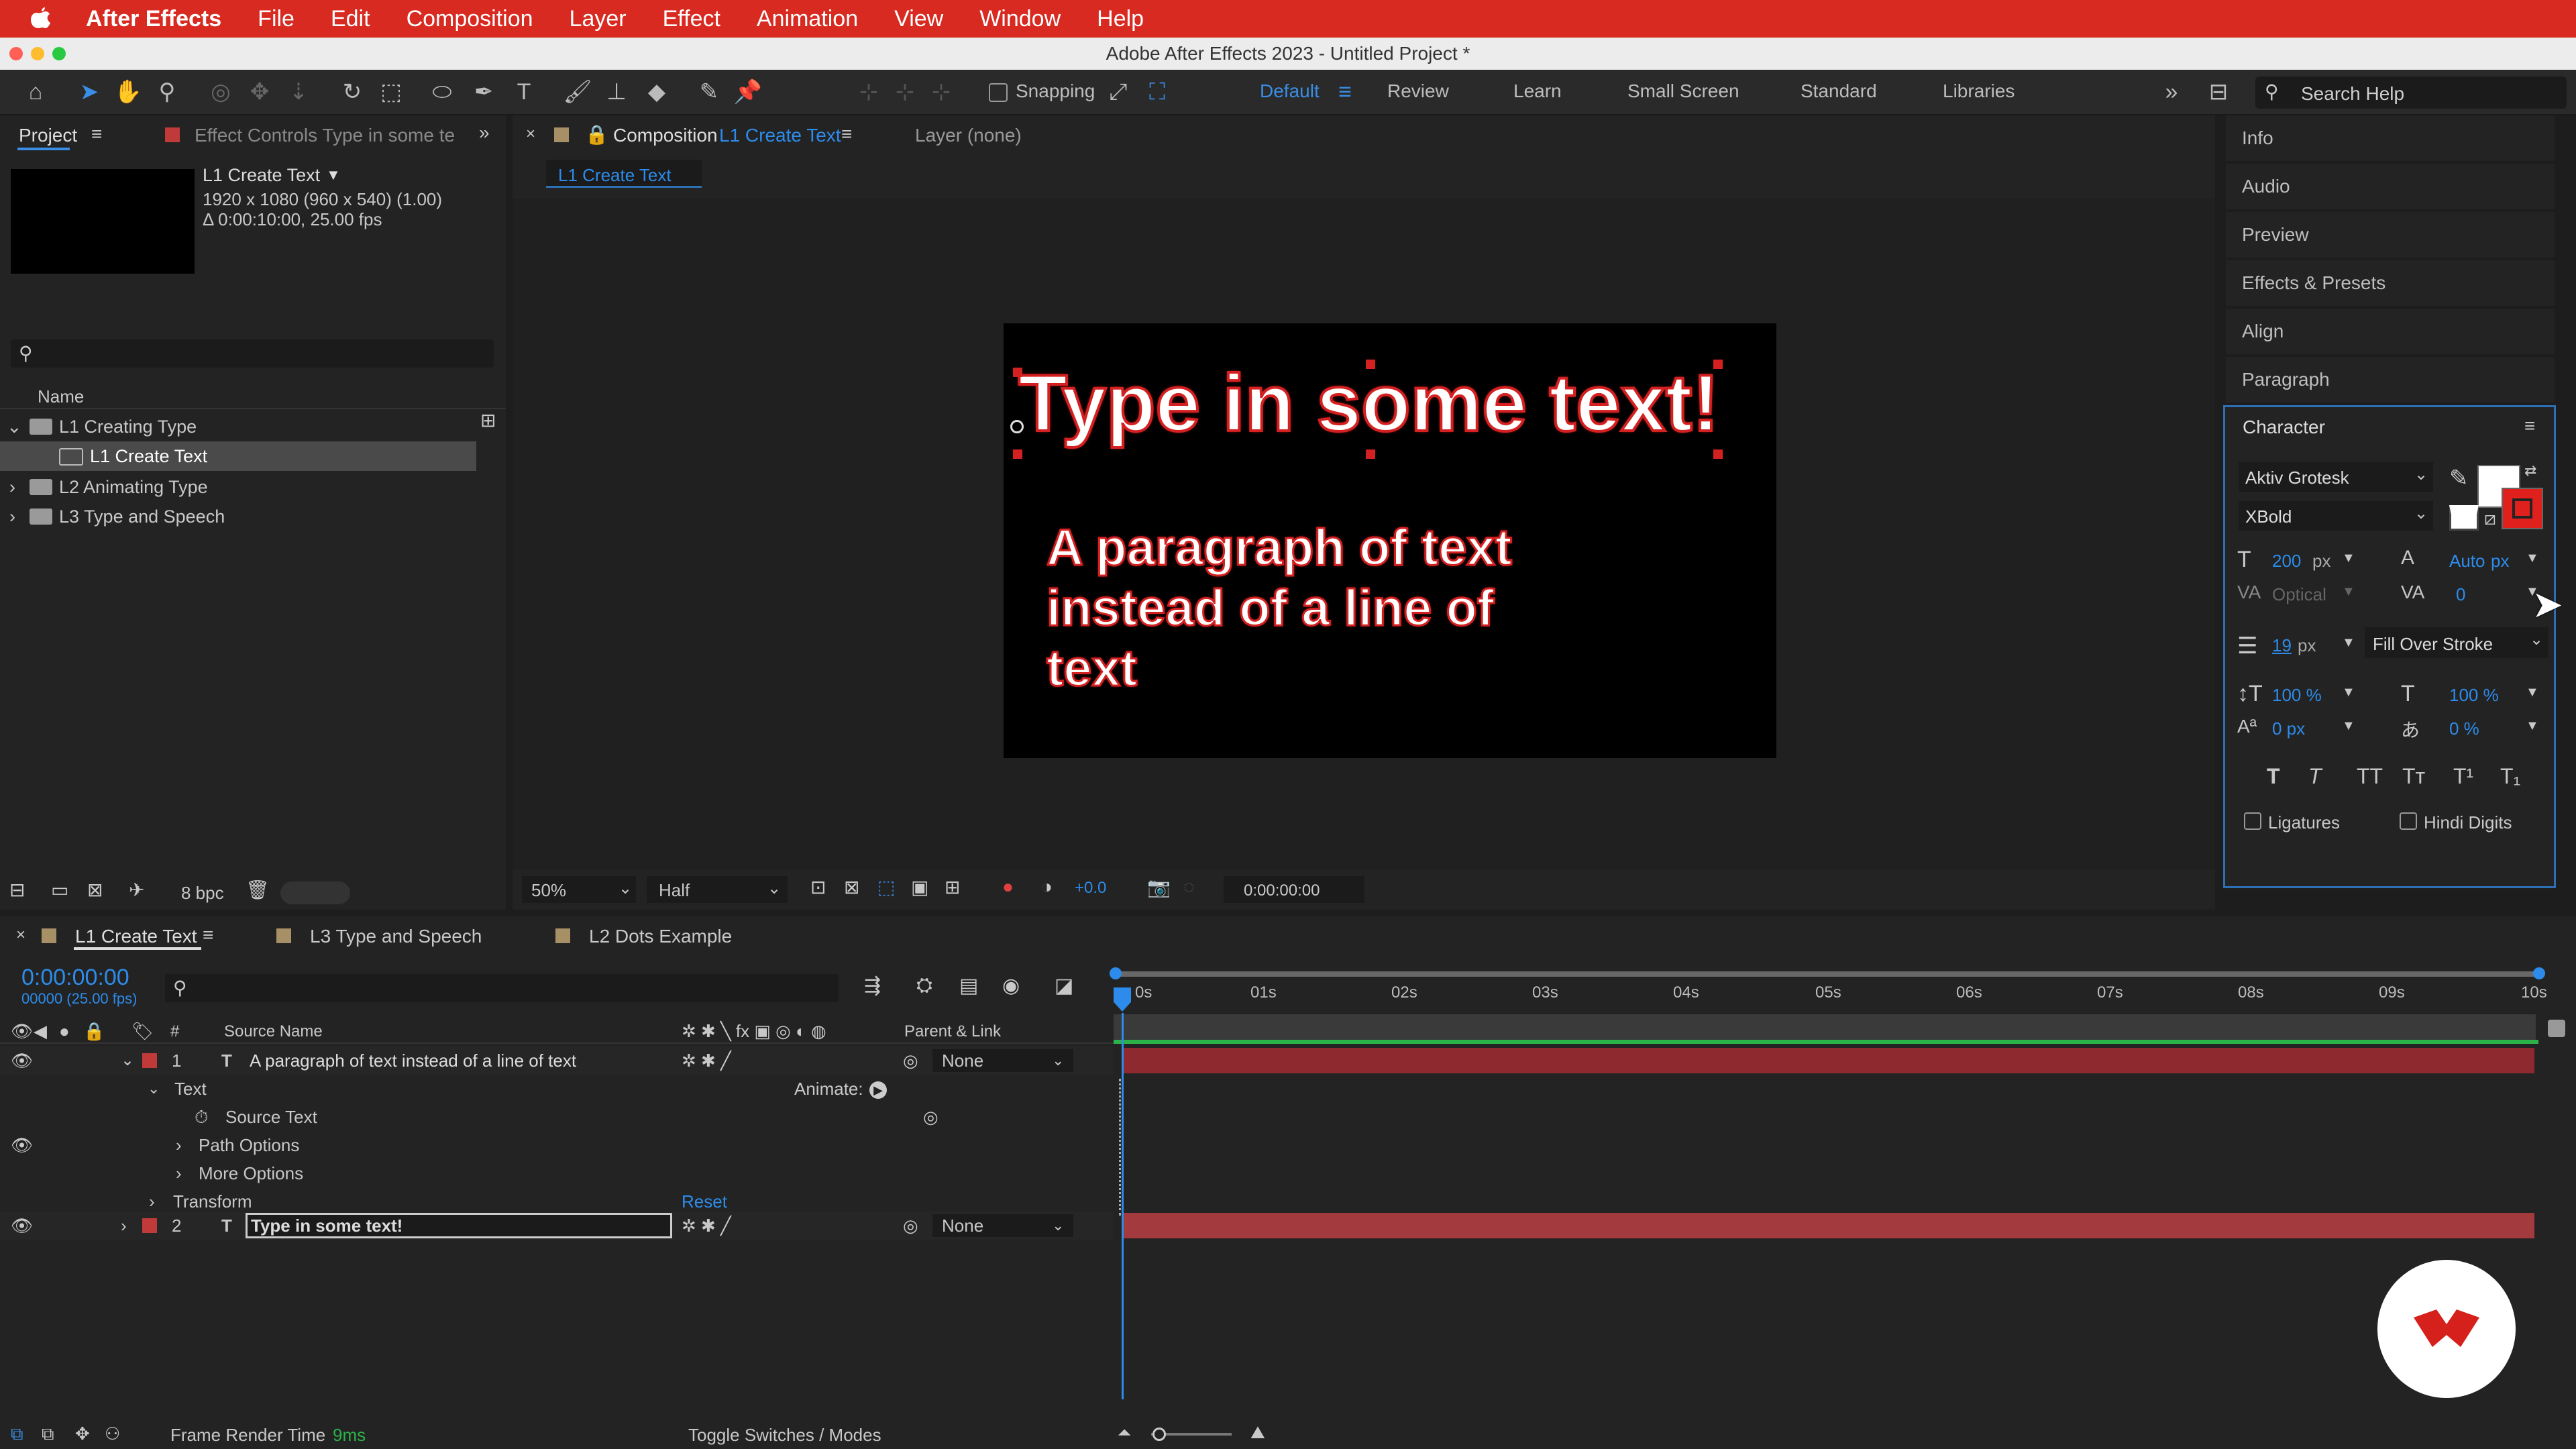 The height and width of the screenshot is (1449, 2576). What do you see at coordinates (780, 135) in the screenshot?
I see `composition-tab-name: L1 Create Text` at bounding box center [780, 135].